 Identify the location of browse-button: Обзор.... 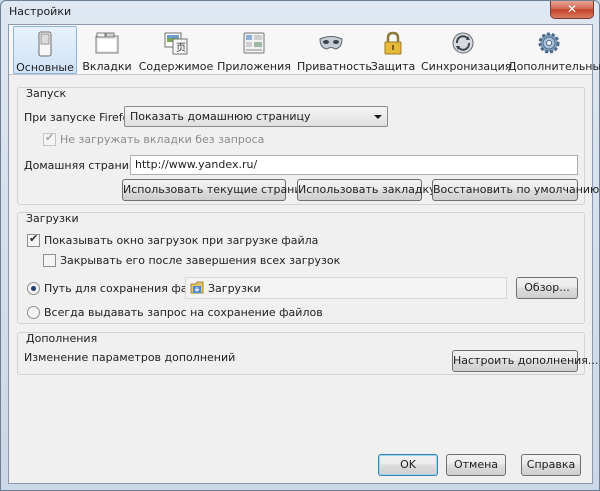
(547, 288).